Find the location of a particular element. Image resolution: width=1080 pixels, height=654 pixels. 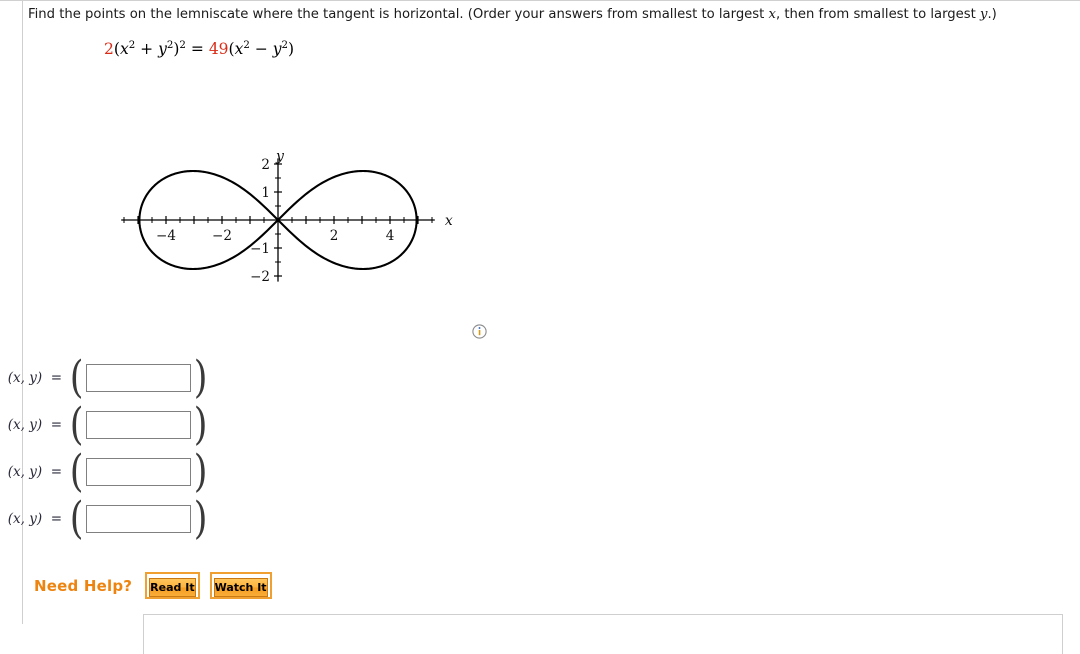

watch-it-button-label: Watch It is located at coordinates (240, 587).